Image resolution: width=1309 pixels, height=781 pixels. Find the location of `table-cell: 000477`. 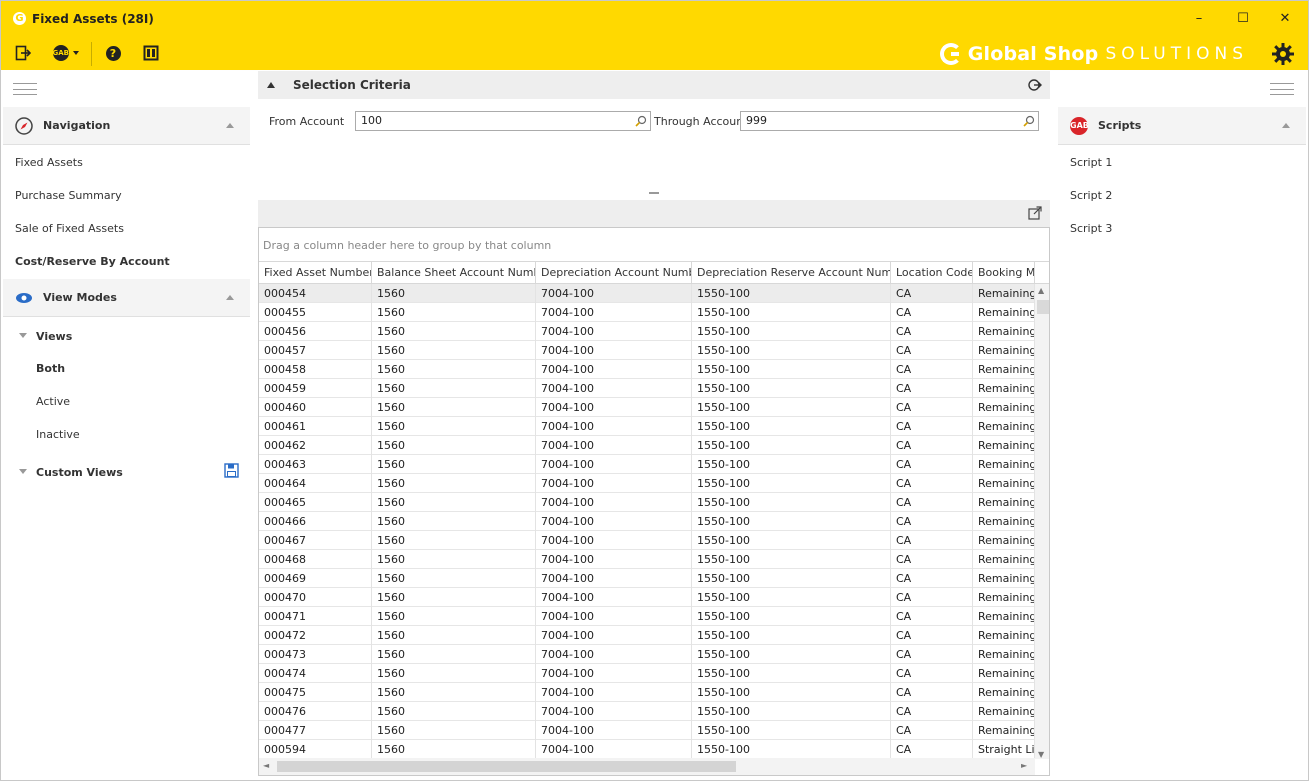

table-cell: 000477 is located at coordinates (315, 730).